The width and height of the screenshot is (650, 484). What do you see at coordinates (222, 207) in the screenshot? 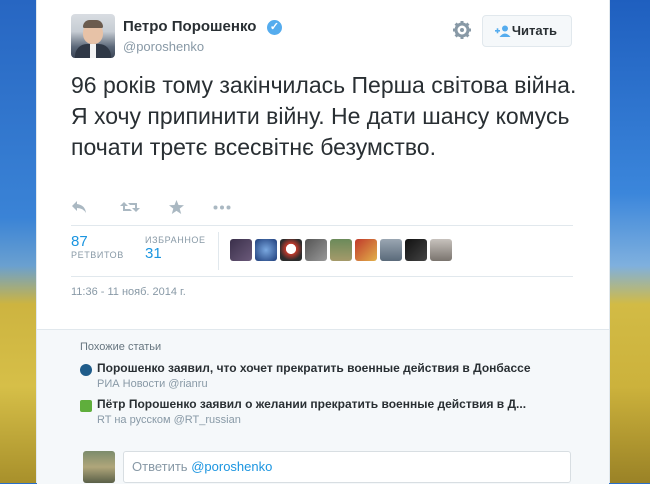
I see `more-icon` at bounding box center [222, 207].